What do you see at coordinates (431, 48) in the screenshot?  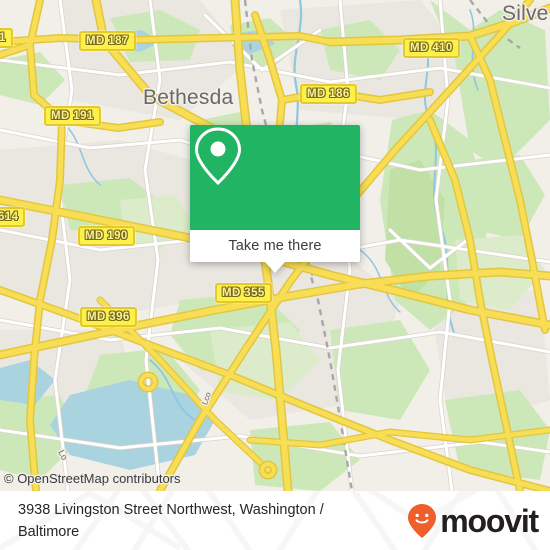 I see `highway-shield-md-410: MD 410` at bounding box center [431, 48].